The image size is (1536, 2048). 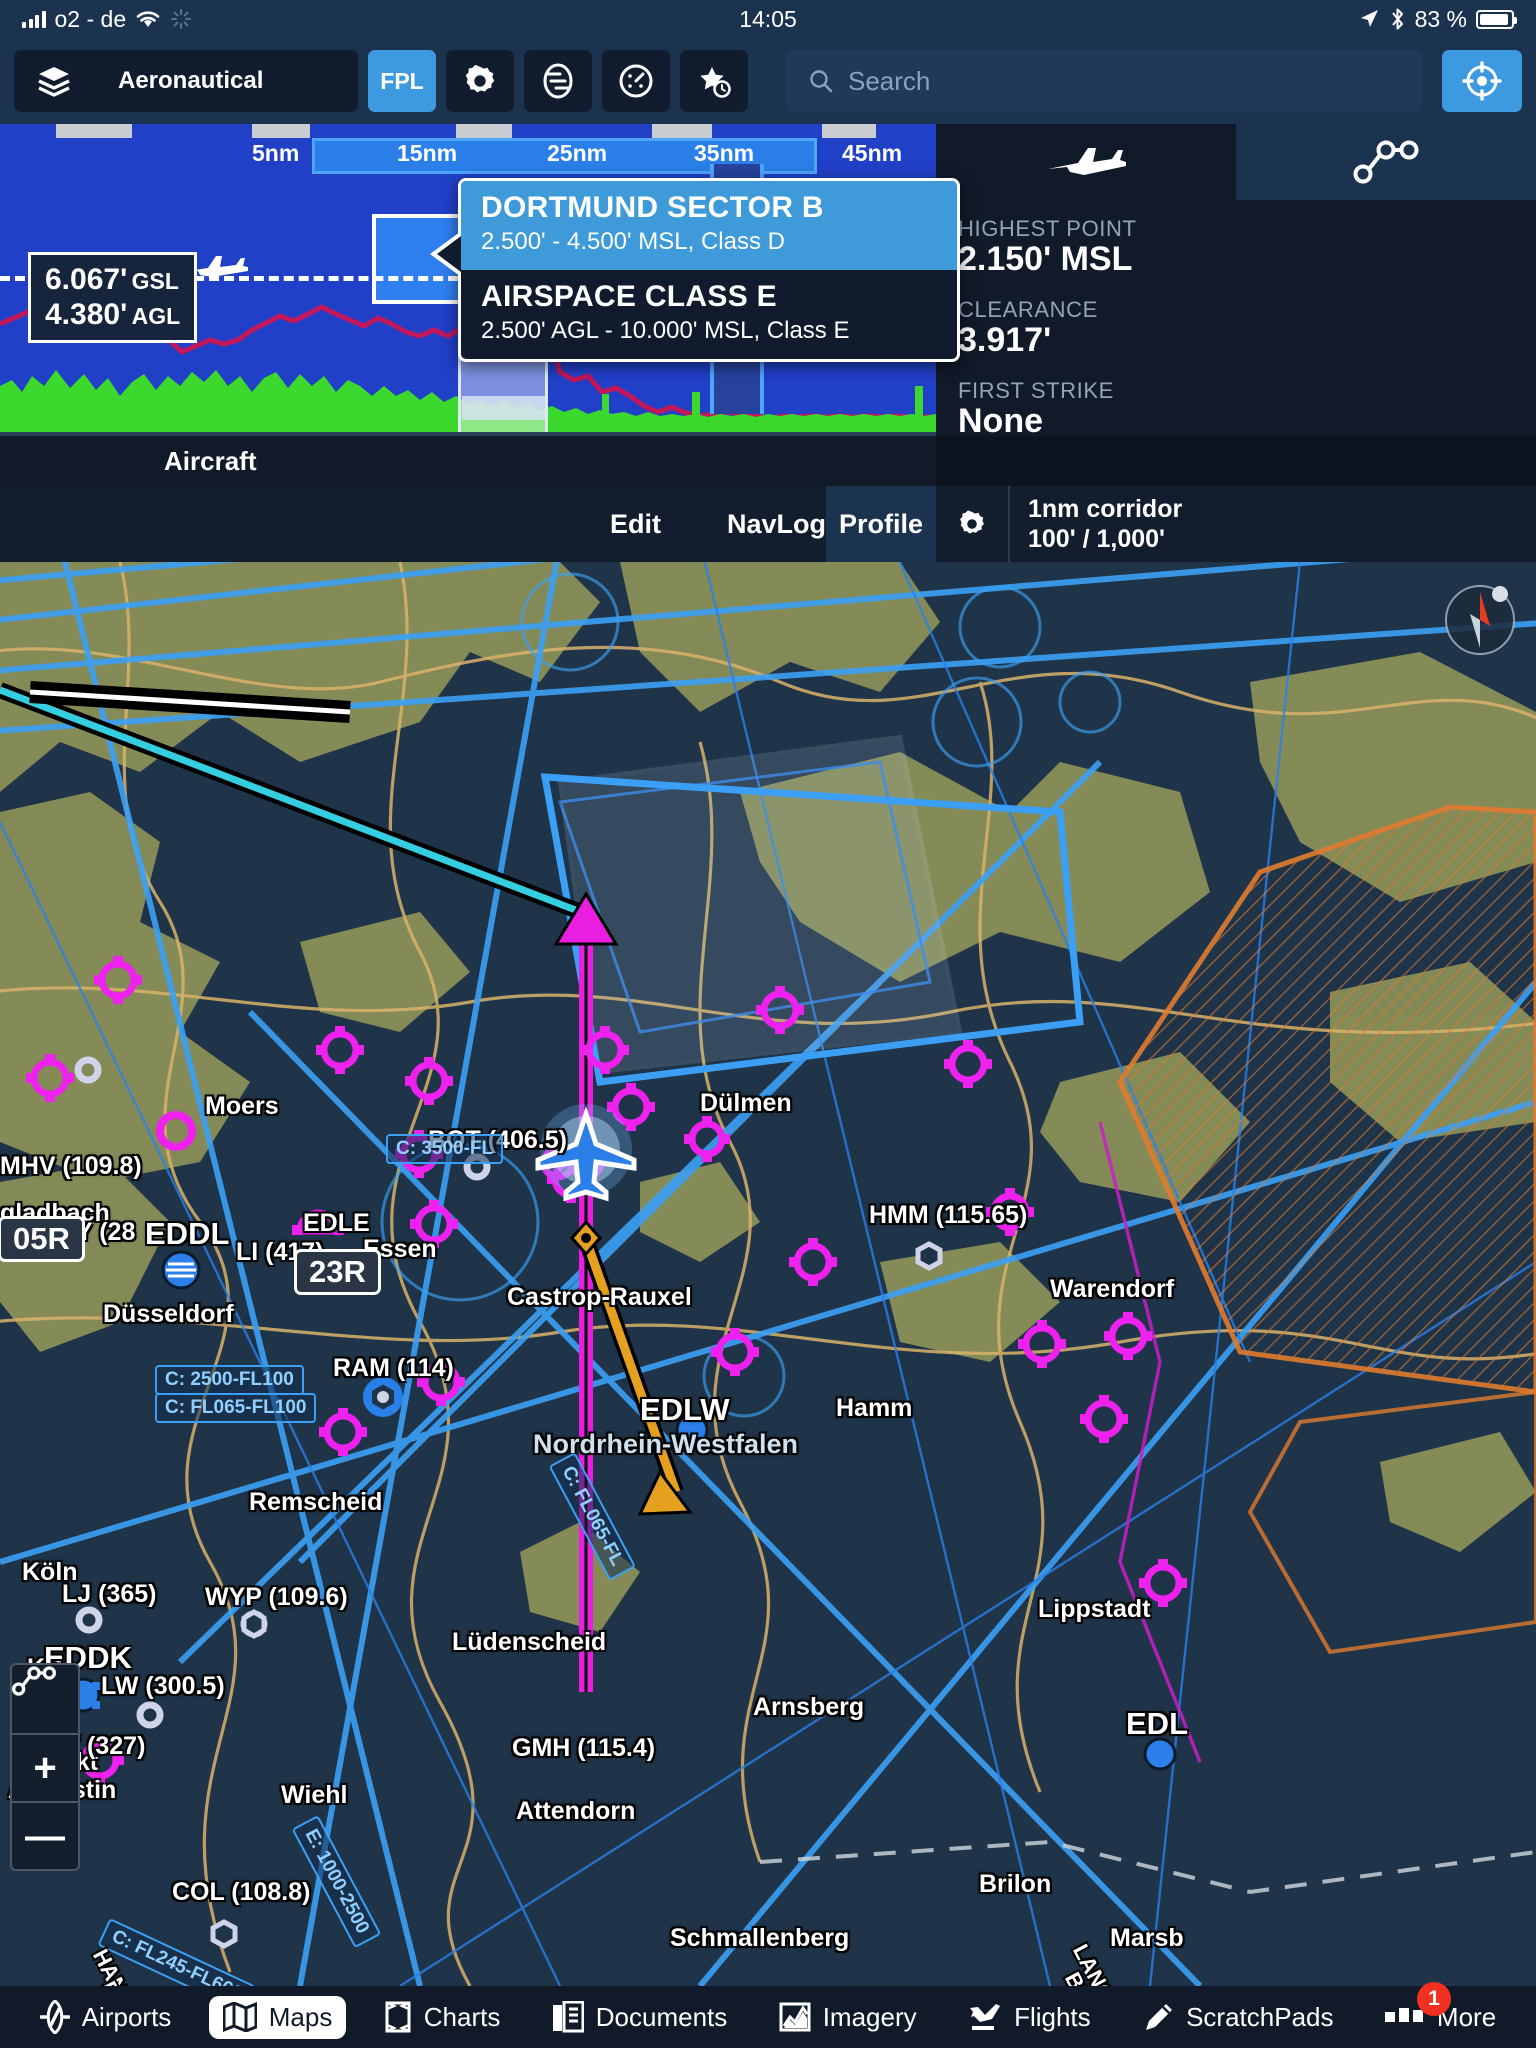 I want to click on favorites-recents-icon, so click(x=715, y=82).